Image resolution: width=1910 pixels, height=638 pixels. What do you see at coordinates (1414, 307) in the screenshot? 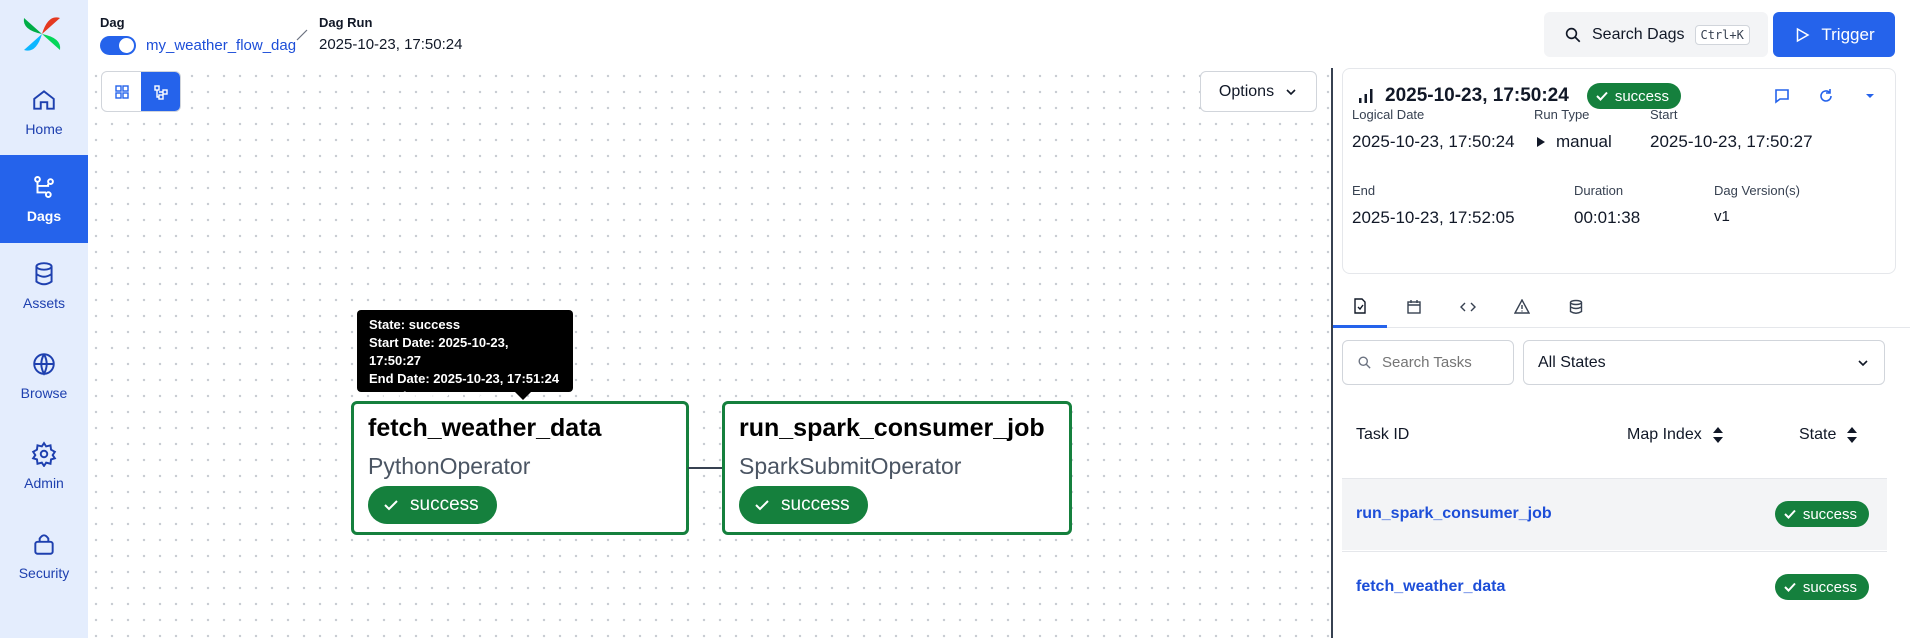
I see `tab-events` at bounding box center [1414, 307].